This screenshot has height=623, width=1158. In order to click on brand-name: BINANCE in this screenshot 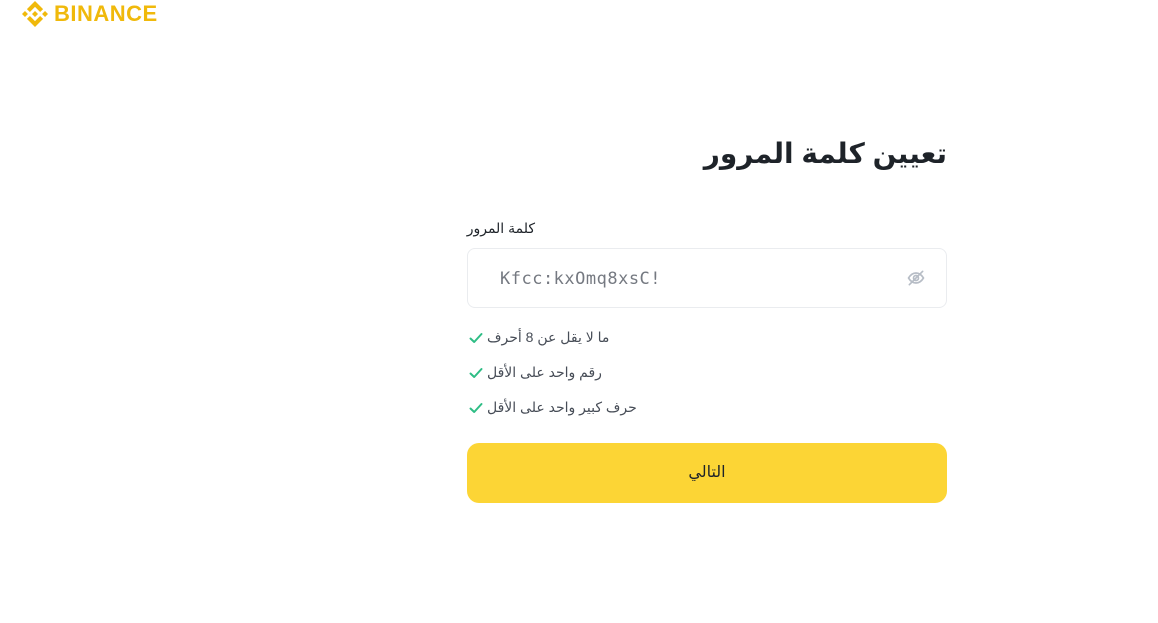, I will do `click(106, 13)`.